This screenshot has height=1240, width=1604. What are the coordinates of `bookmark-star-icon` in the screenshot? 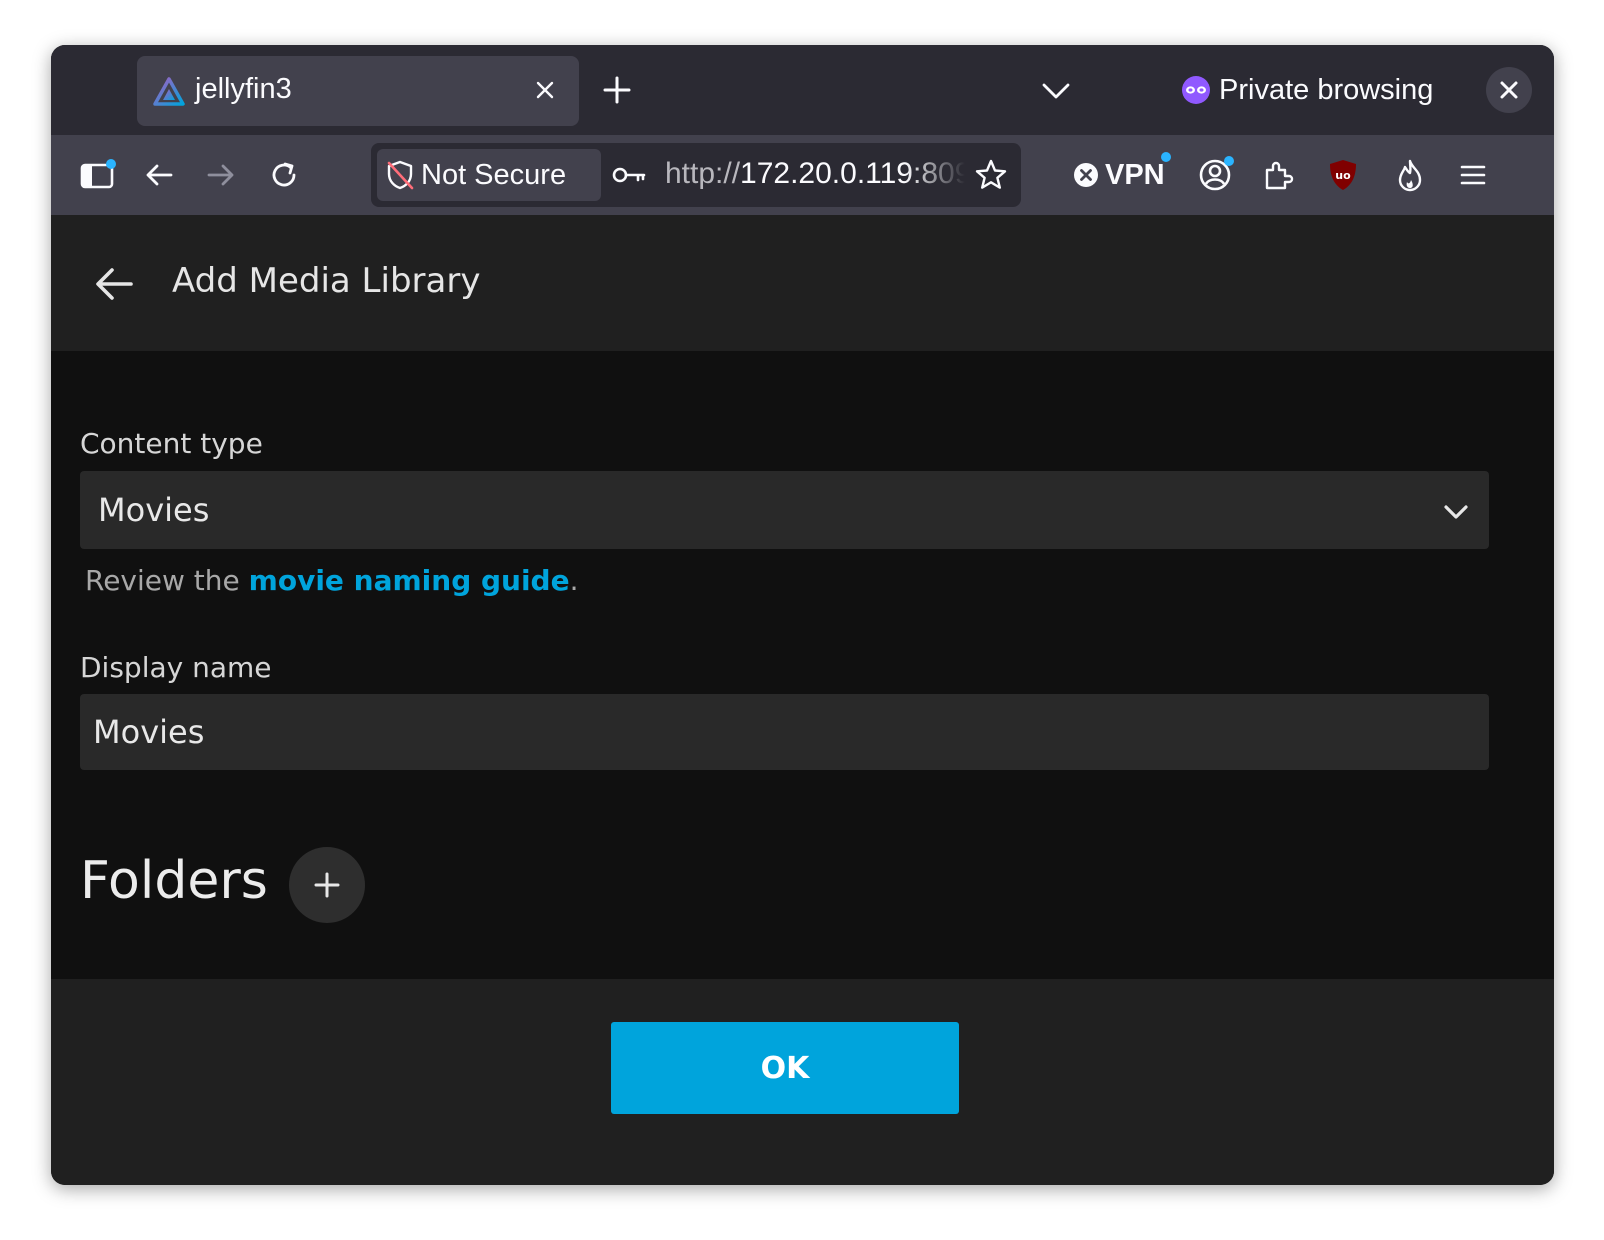 It's located at (991, 175).